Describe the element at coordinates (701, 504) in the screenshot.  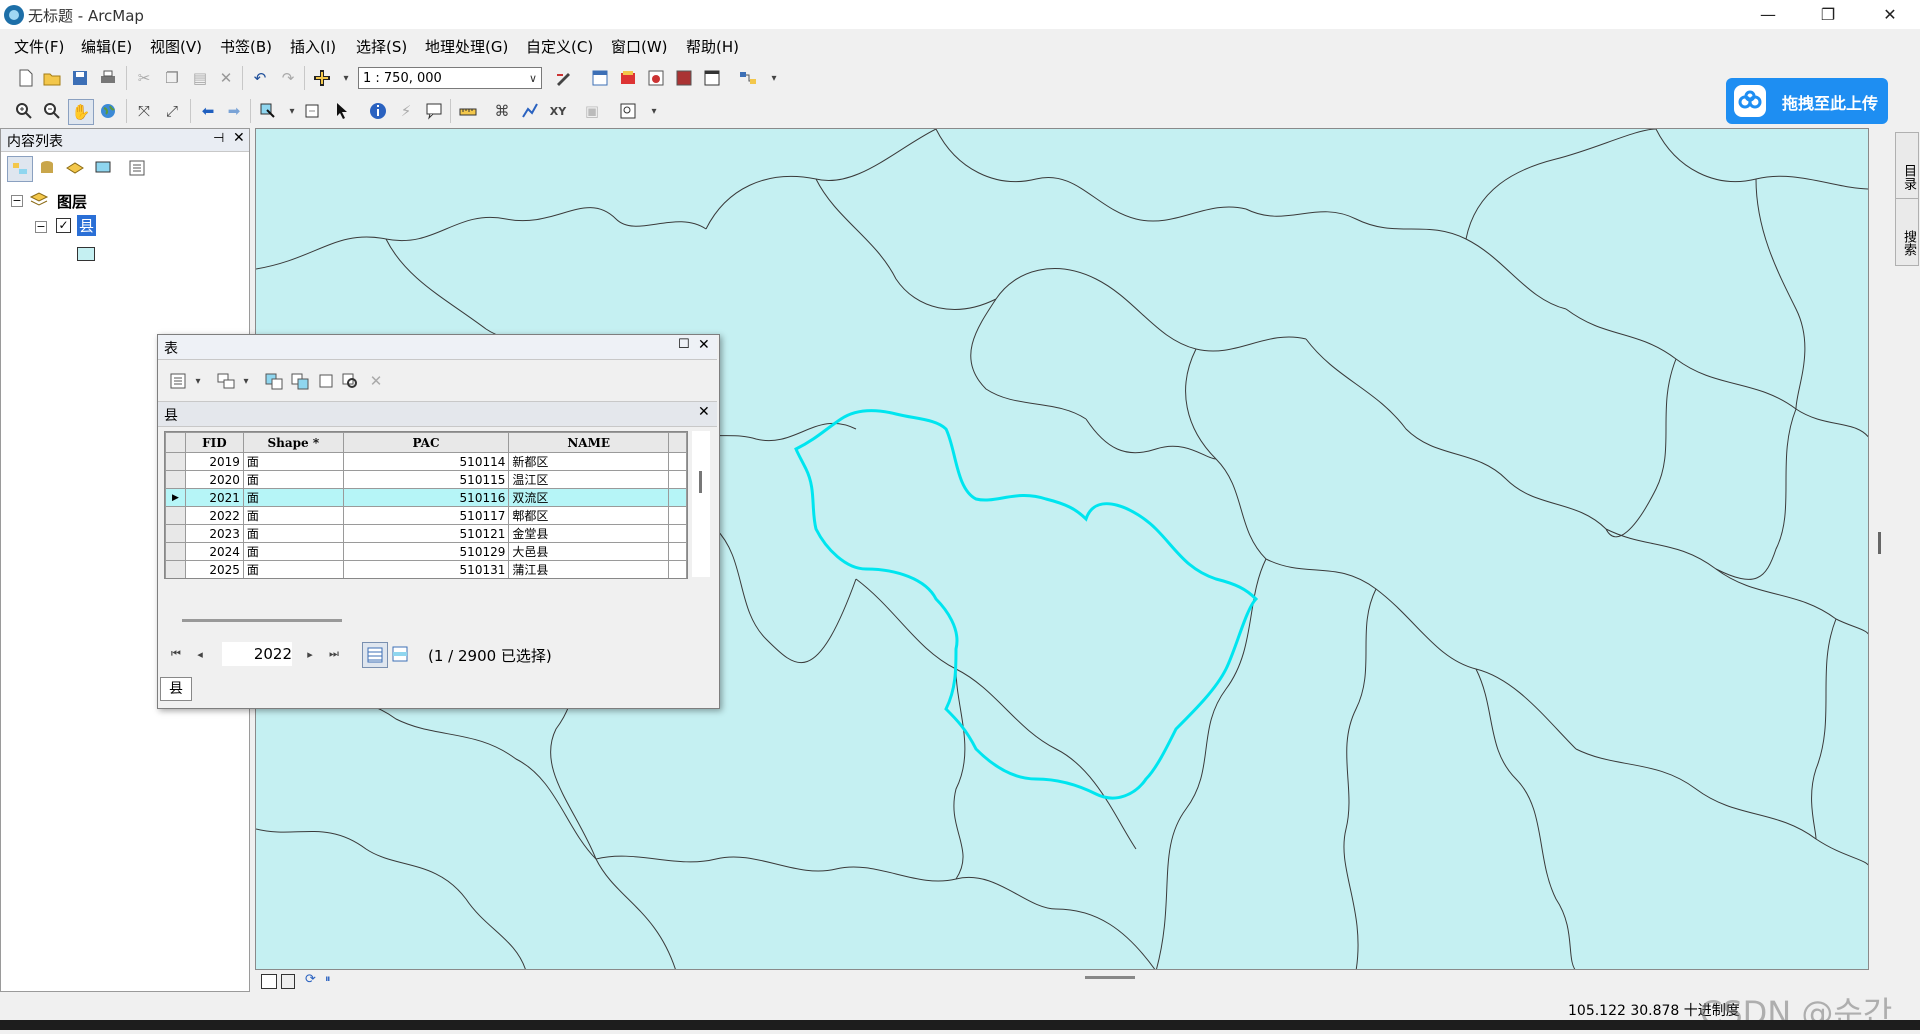
I see `grid-vertical-scrollbar` at that location.